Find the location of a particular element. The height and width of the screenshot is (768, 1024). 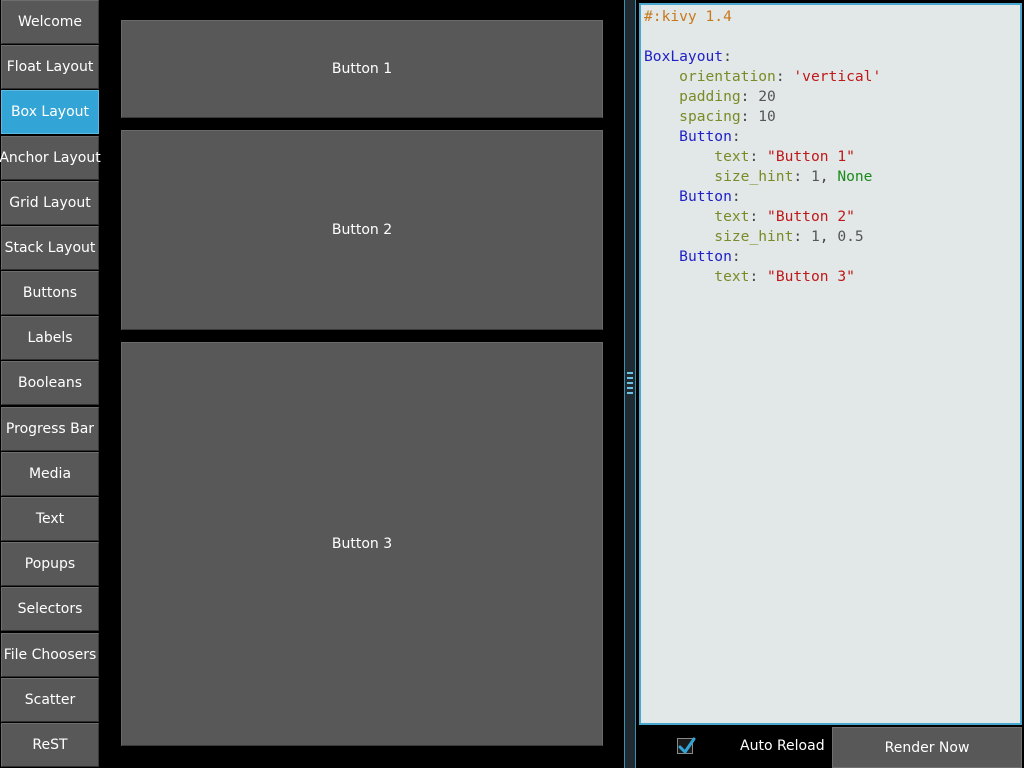

sidebar-item-label: Welcome is located at coordinates (50, 22).